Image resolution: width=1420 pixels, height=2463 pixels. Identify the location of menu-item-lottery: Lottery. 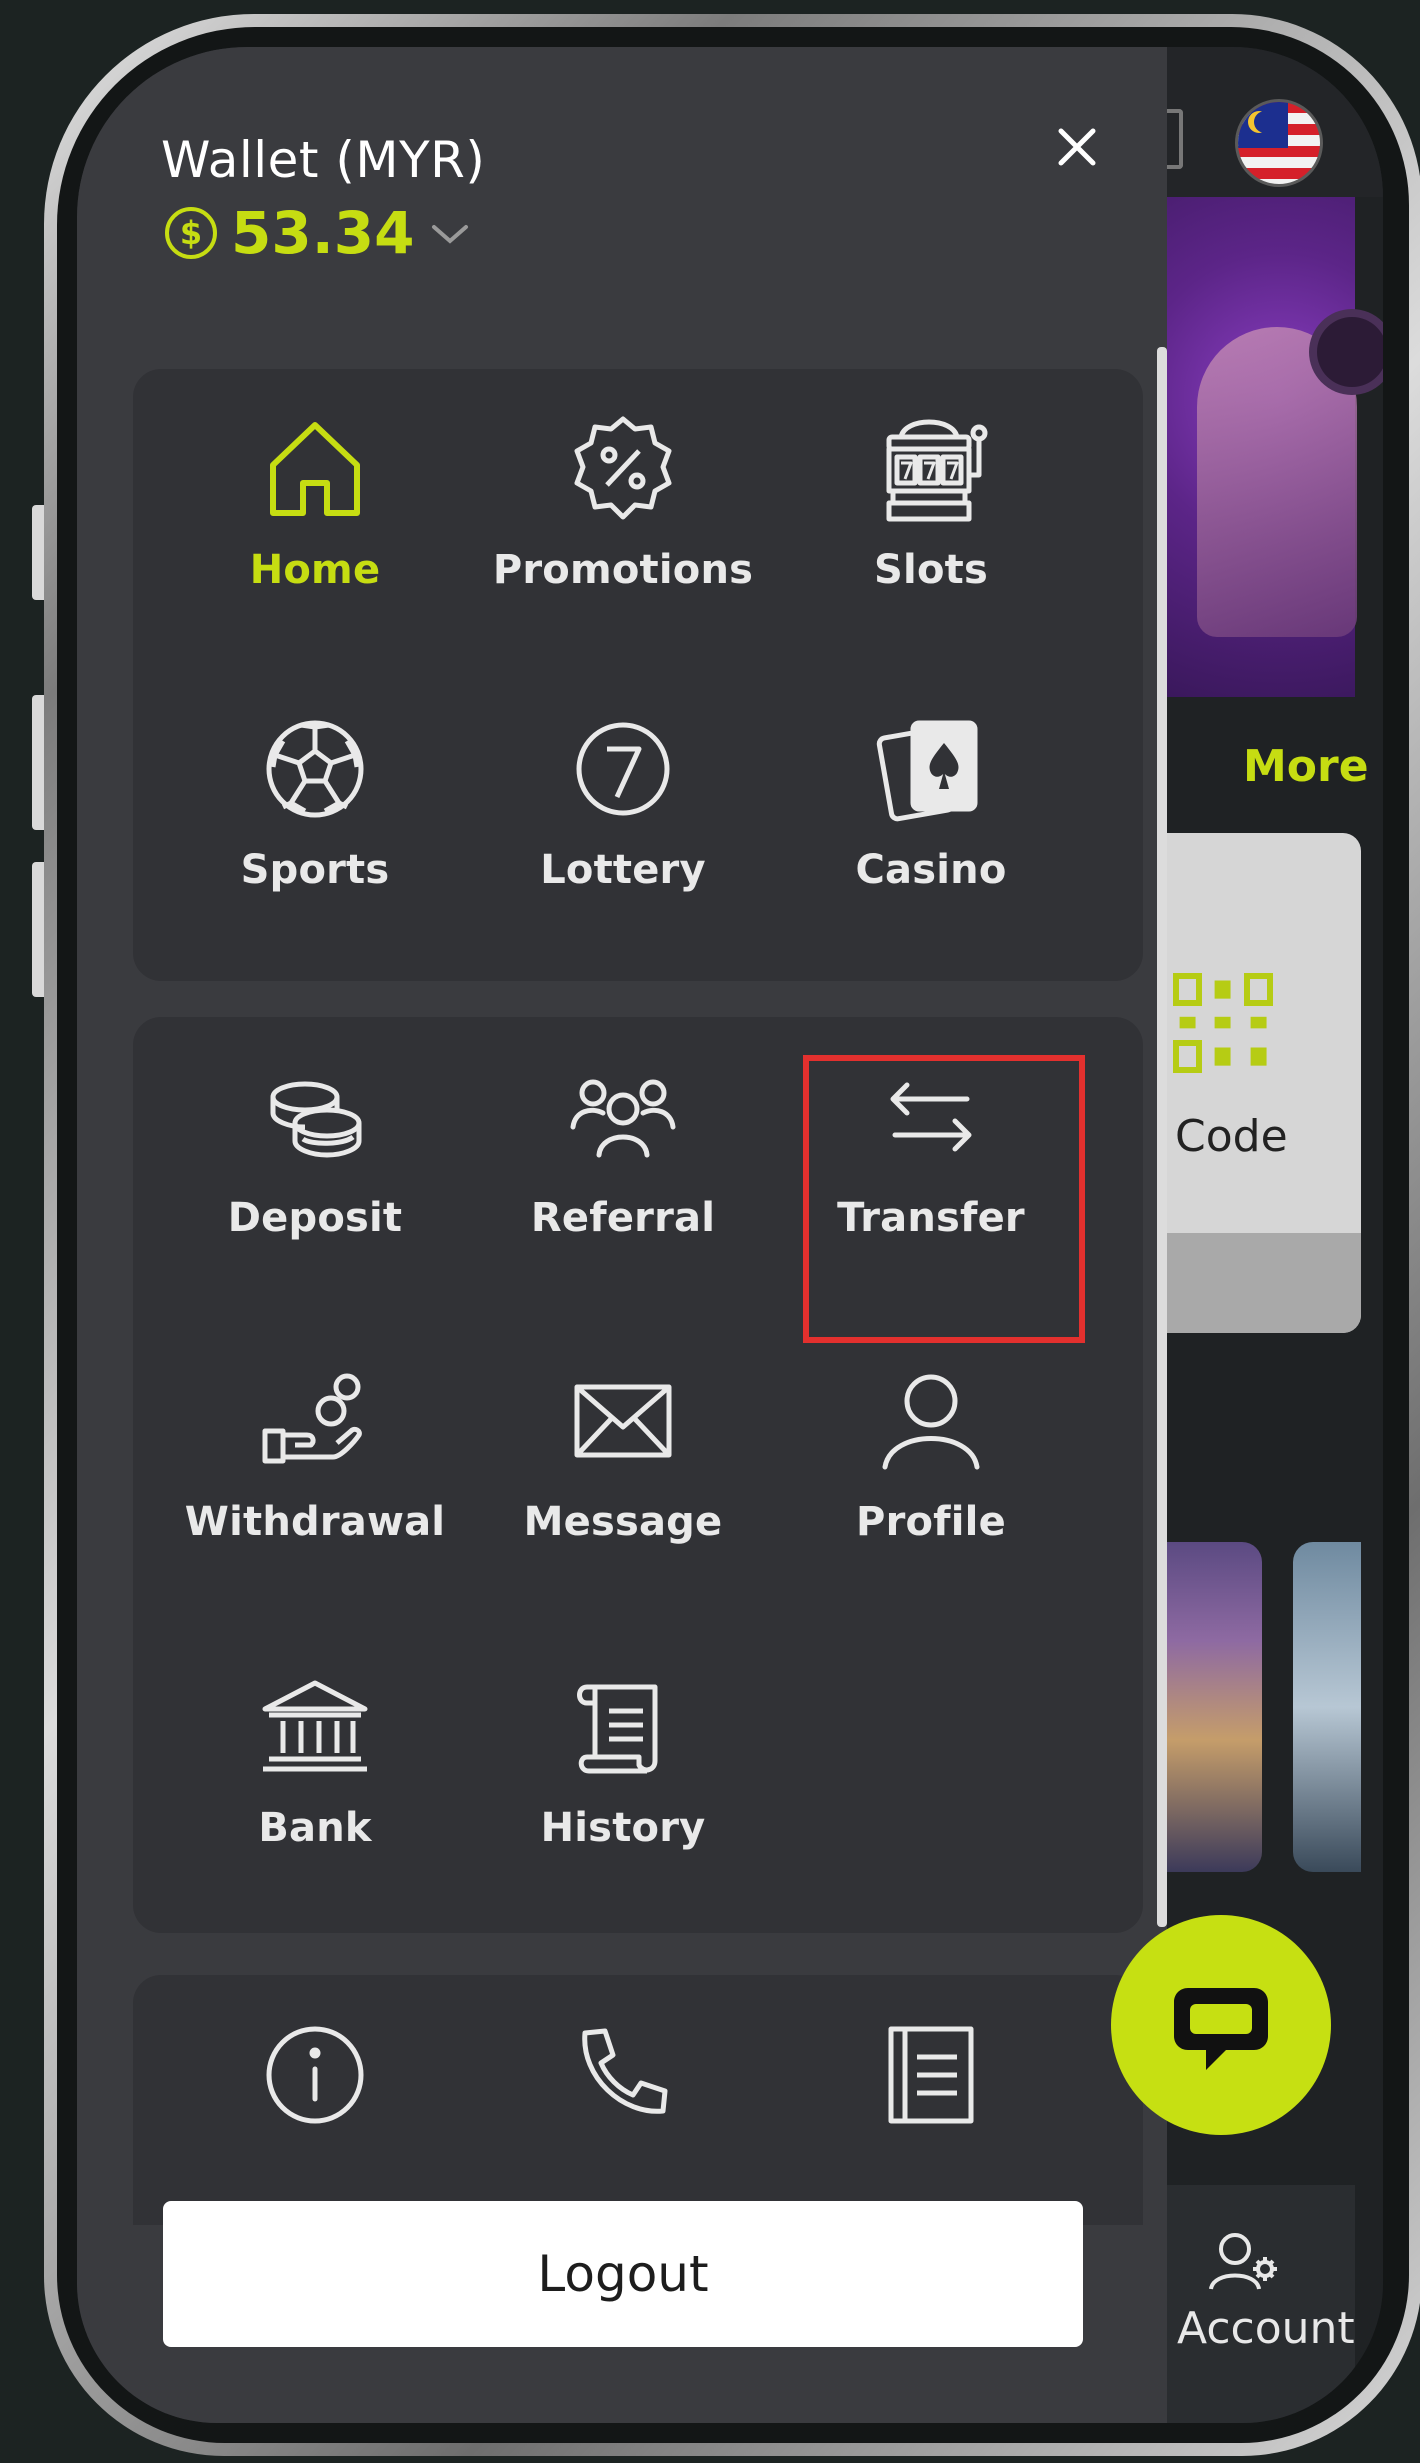
(623, 799).